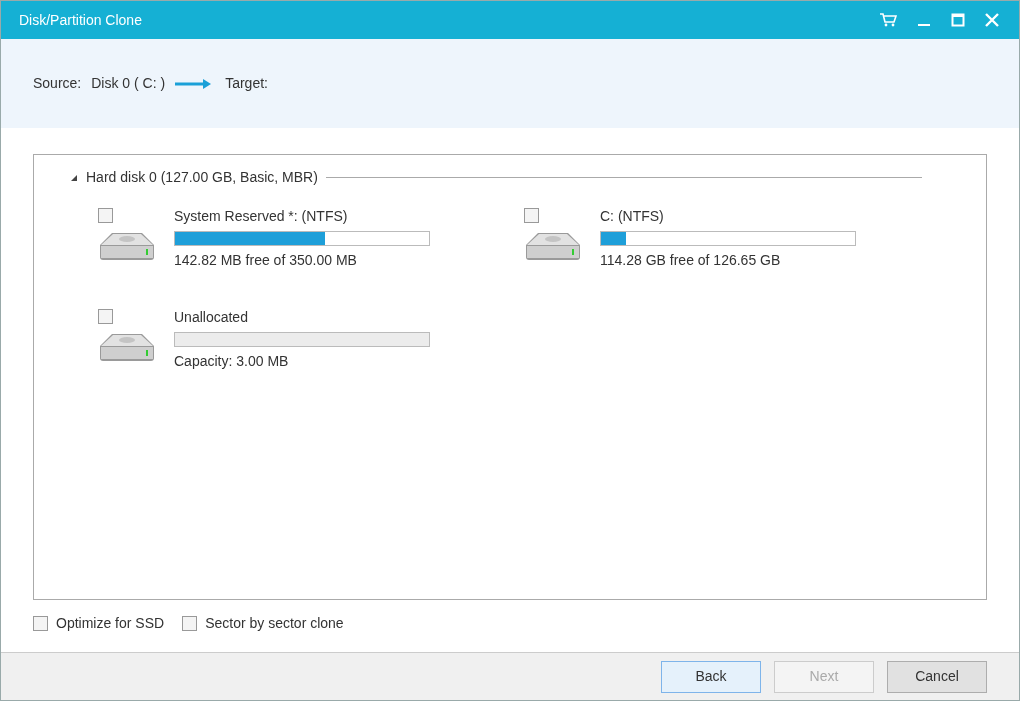 The image size is (1020, 701). Describe the element at coordinates (274, 623) in the screenshot. I see `option-label: Sector by sector clone` at that location.